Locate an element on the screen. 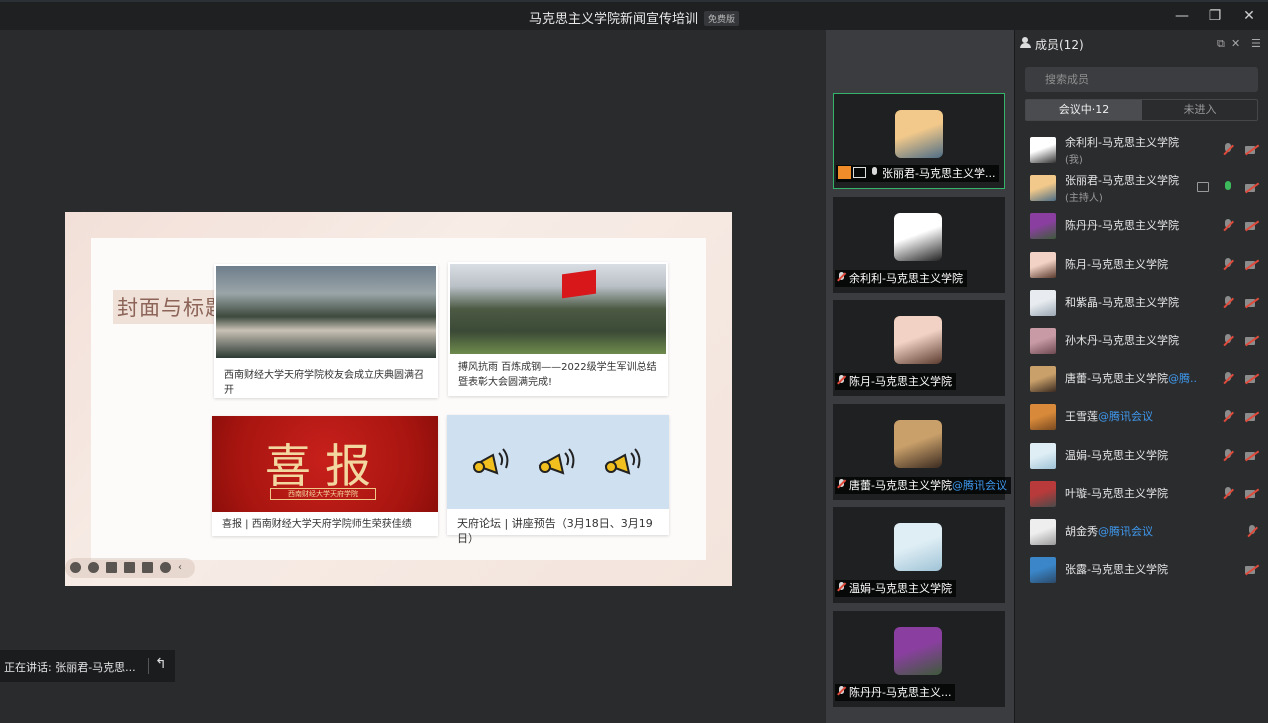 The height and width of the screenshot is (723, 1268). member-row: 孙木丹-马克思主义学院 is located at coordinates (1141, 341).